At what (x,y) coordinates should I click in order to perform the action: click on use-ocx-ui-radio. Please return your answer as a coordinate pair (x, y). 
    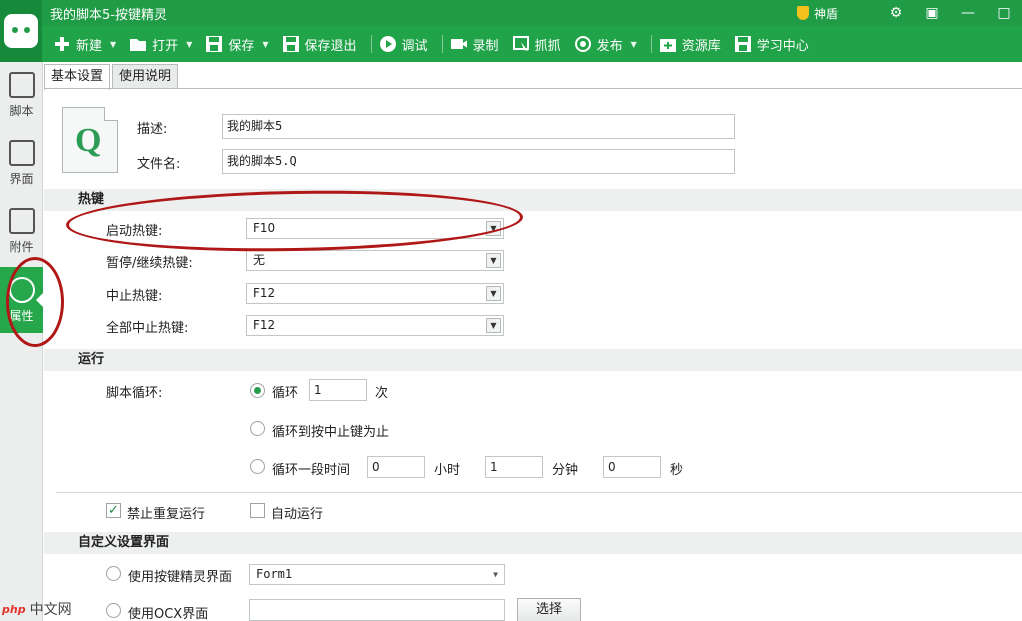
    Looking at the image, I should click on (113, 610).